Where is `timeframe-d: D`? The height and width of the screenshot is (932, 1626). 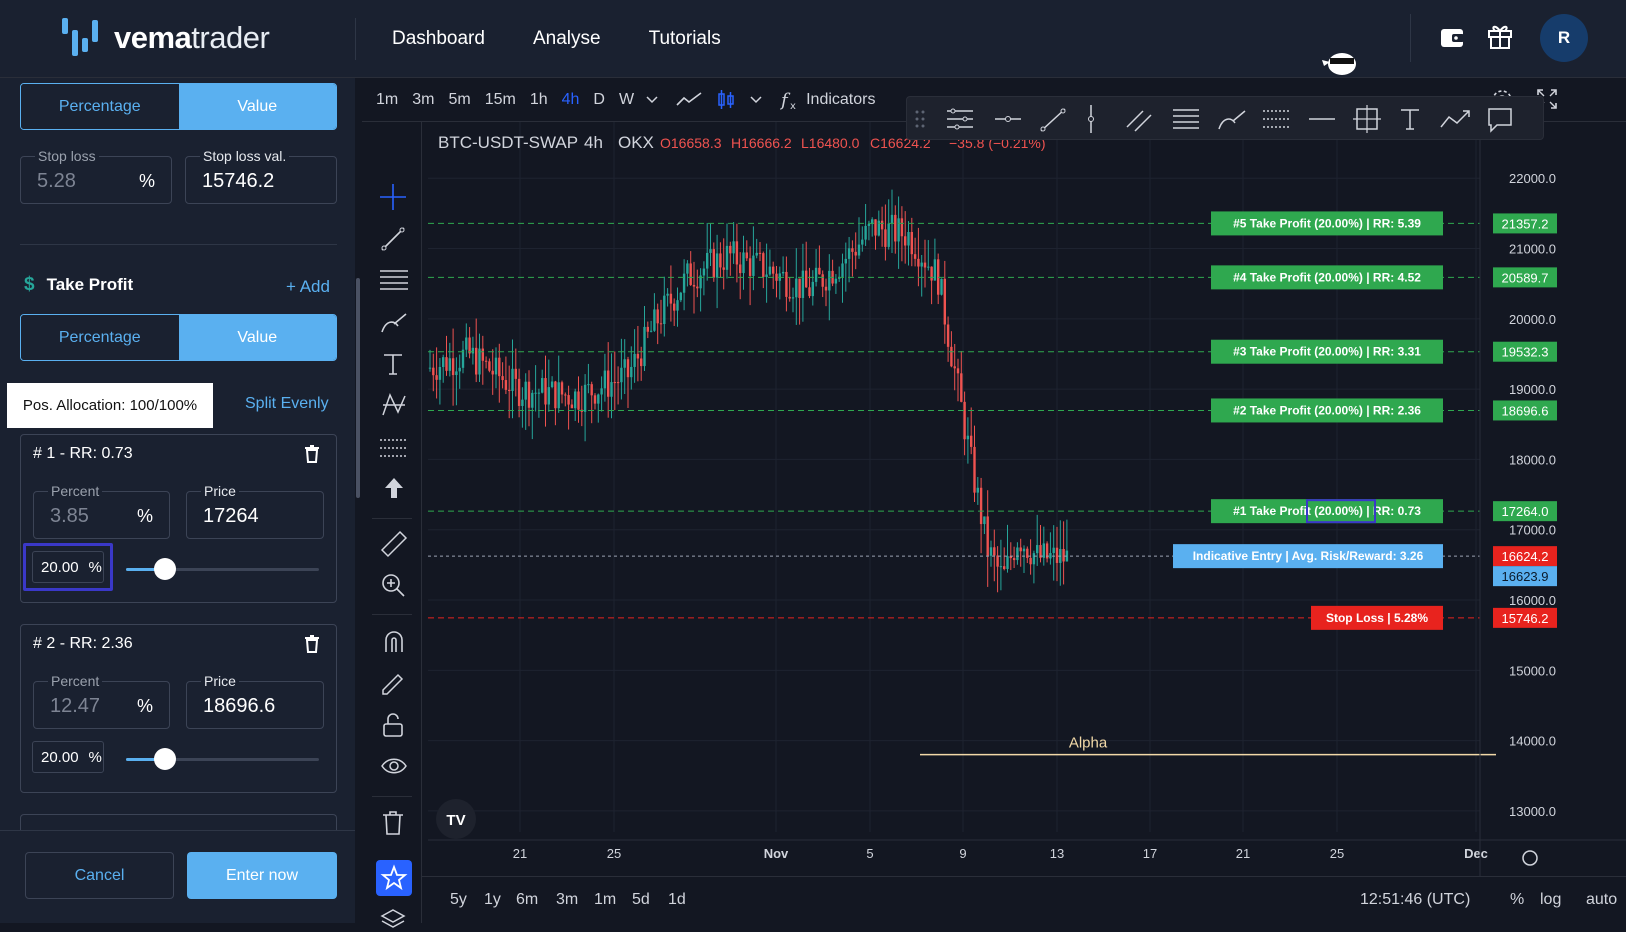 timeframe-d: D is located at coordinates (599, 100).